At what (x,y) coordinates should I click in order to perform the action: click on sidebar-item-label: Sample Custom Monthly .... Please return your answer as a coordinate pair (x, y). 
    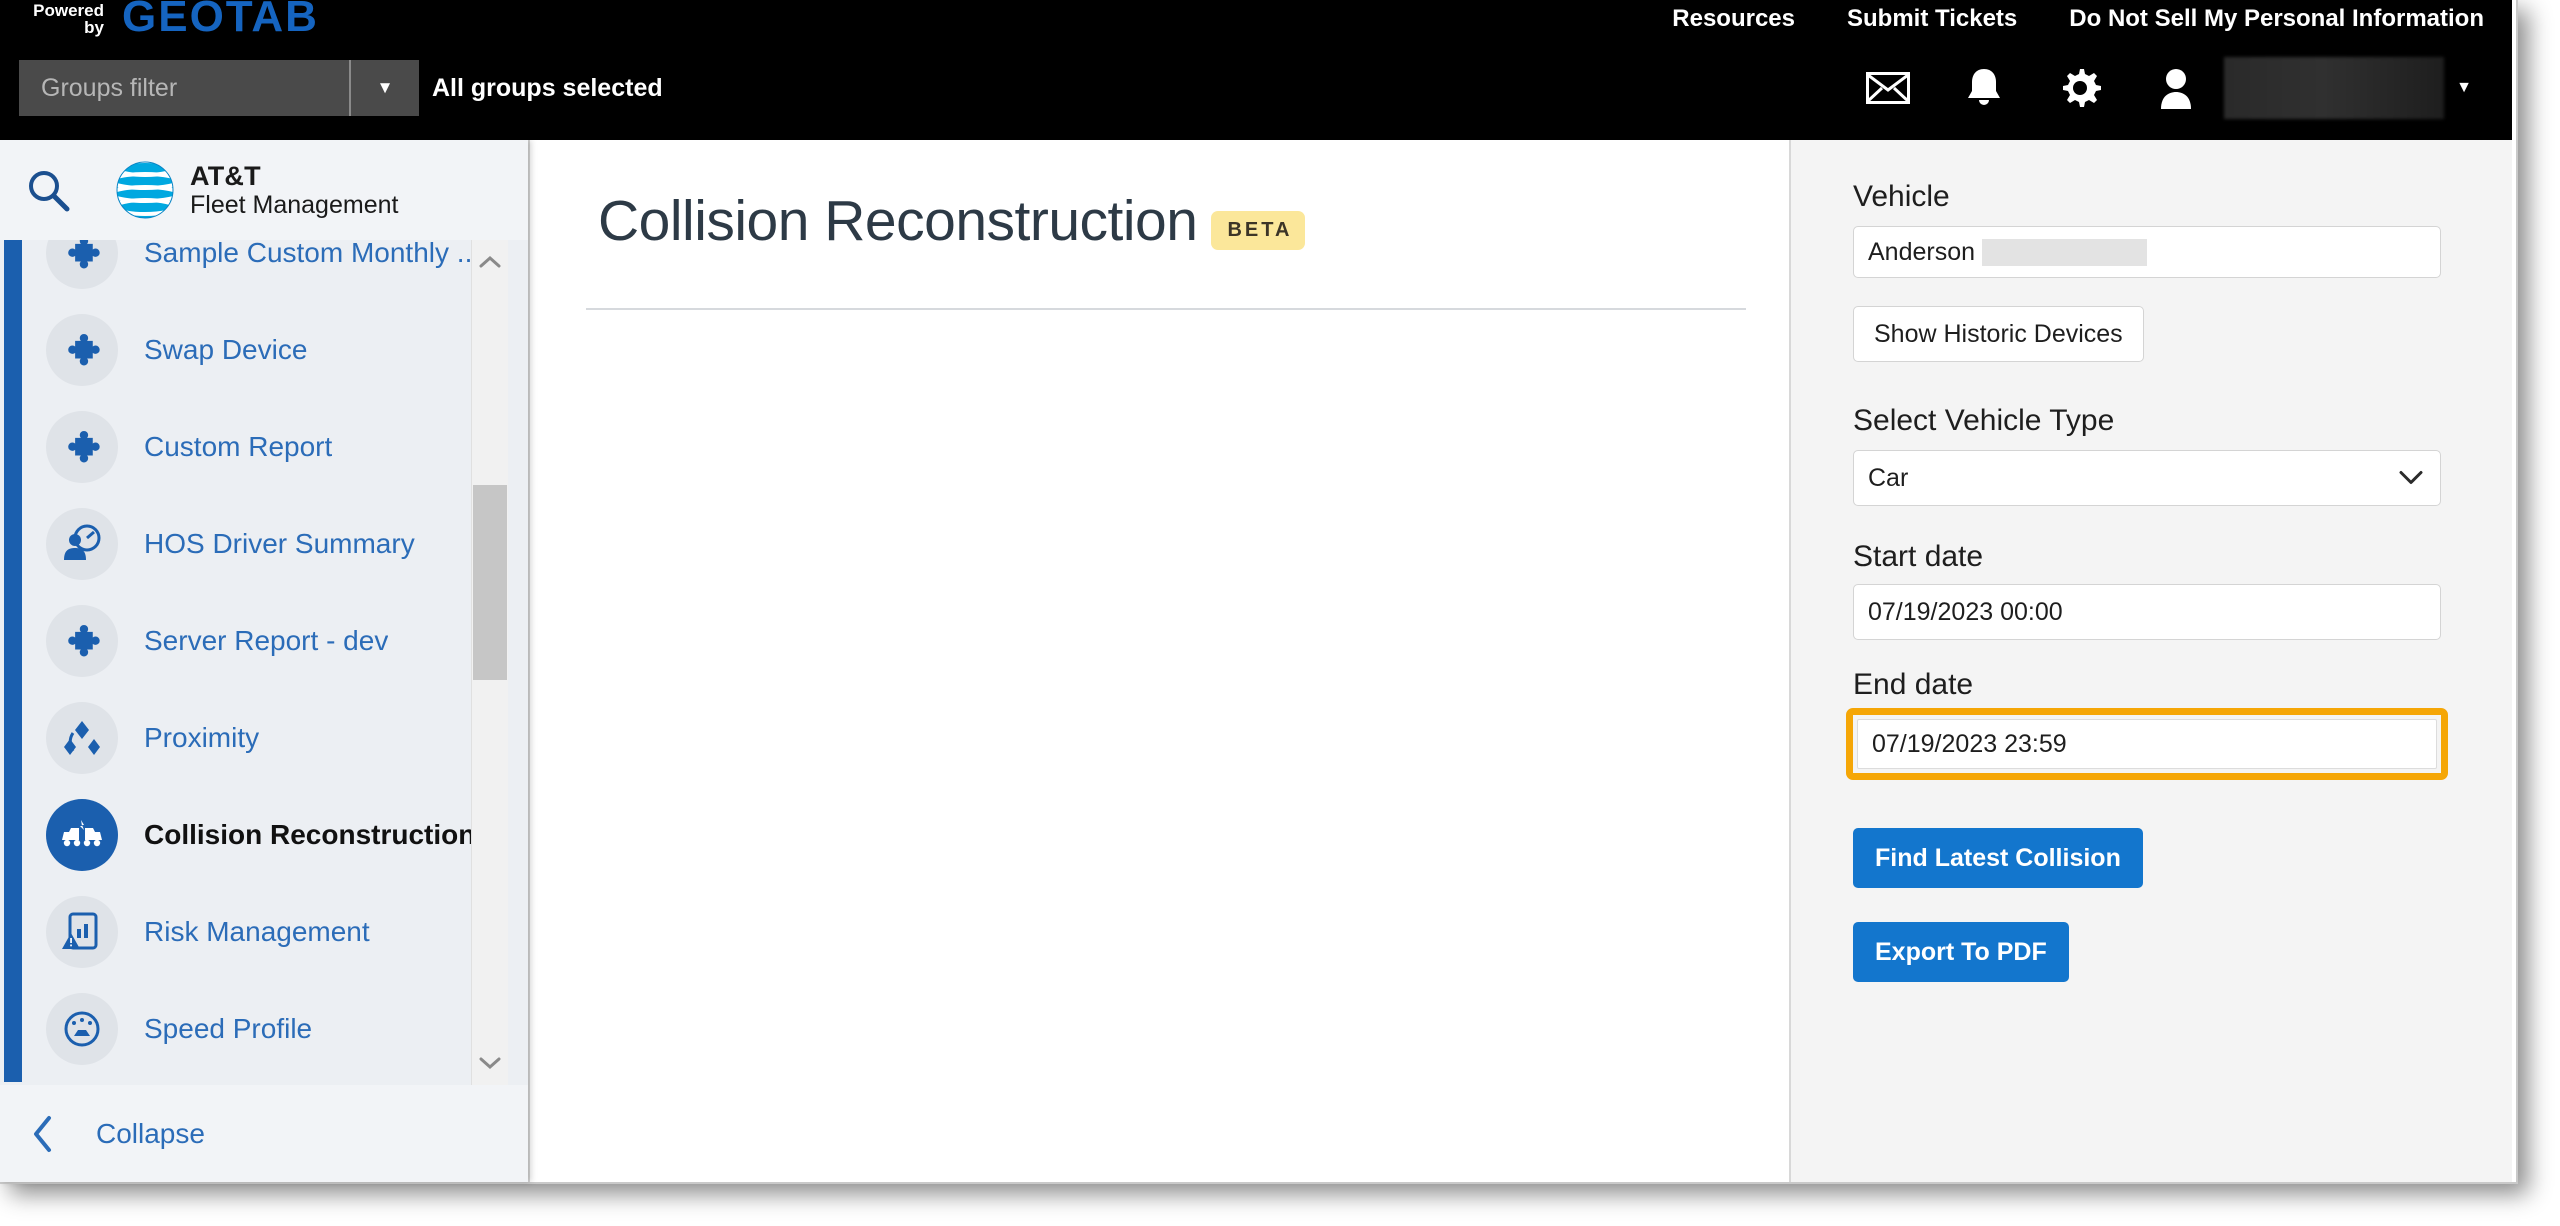
    Looking at the image, I should click on (312, 254).